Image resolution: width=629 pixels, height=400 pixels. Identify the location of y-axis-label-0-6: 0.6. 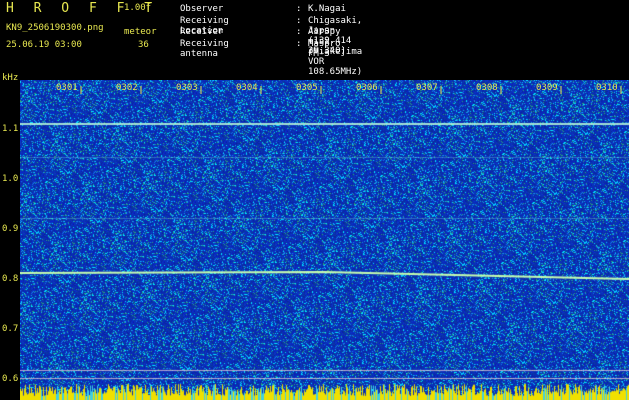
(10, 379).